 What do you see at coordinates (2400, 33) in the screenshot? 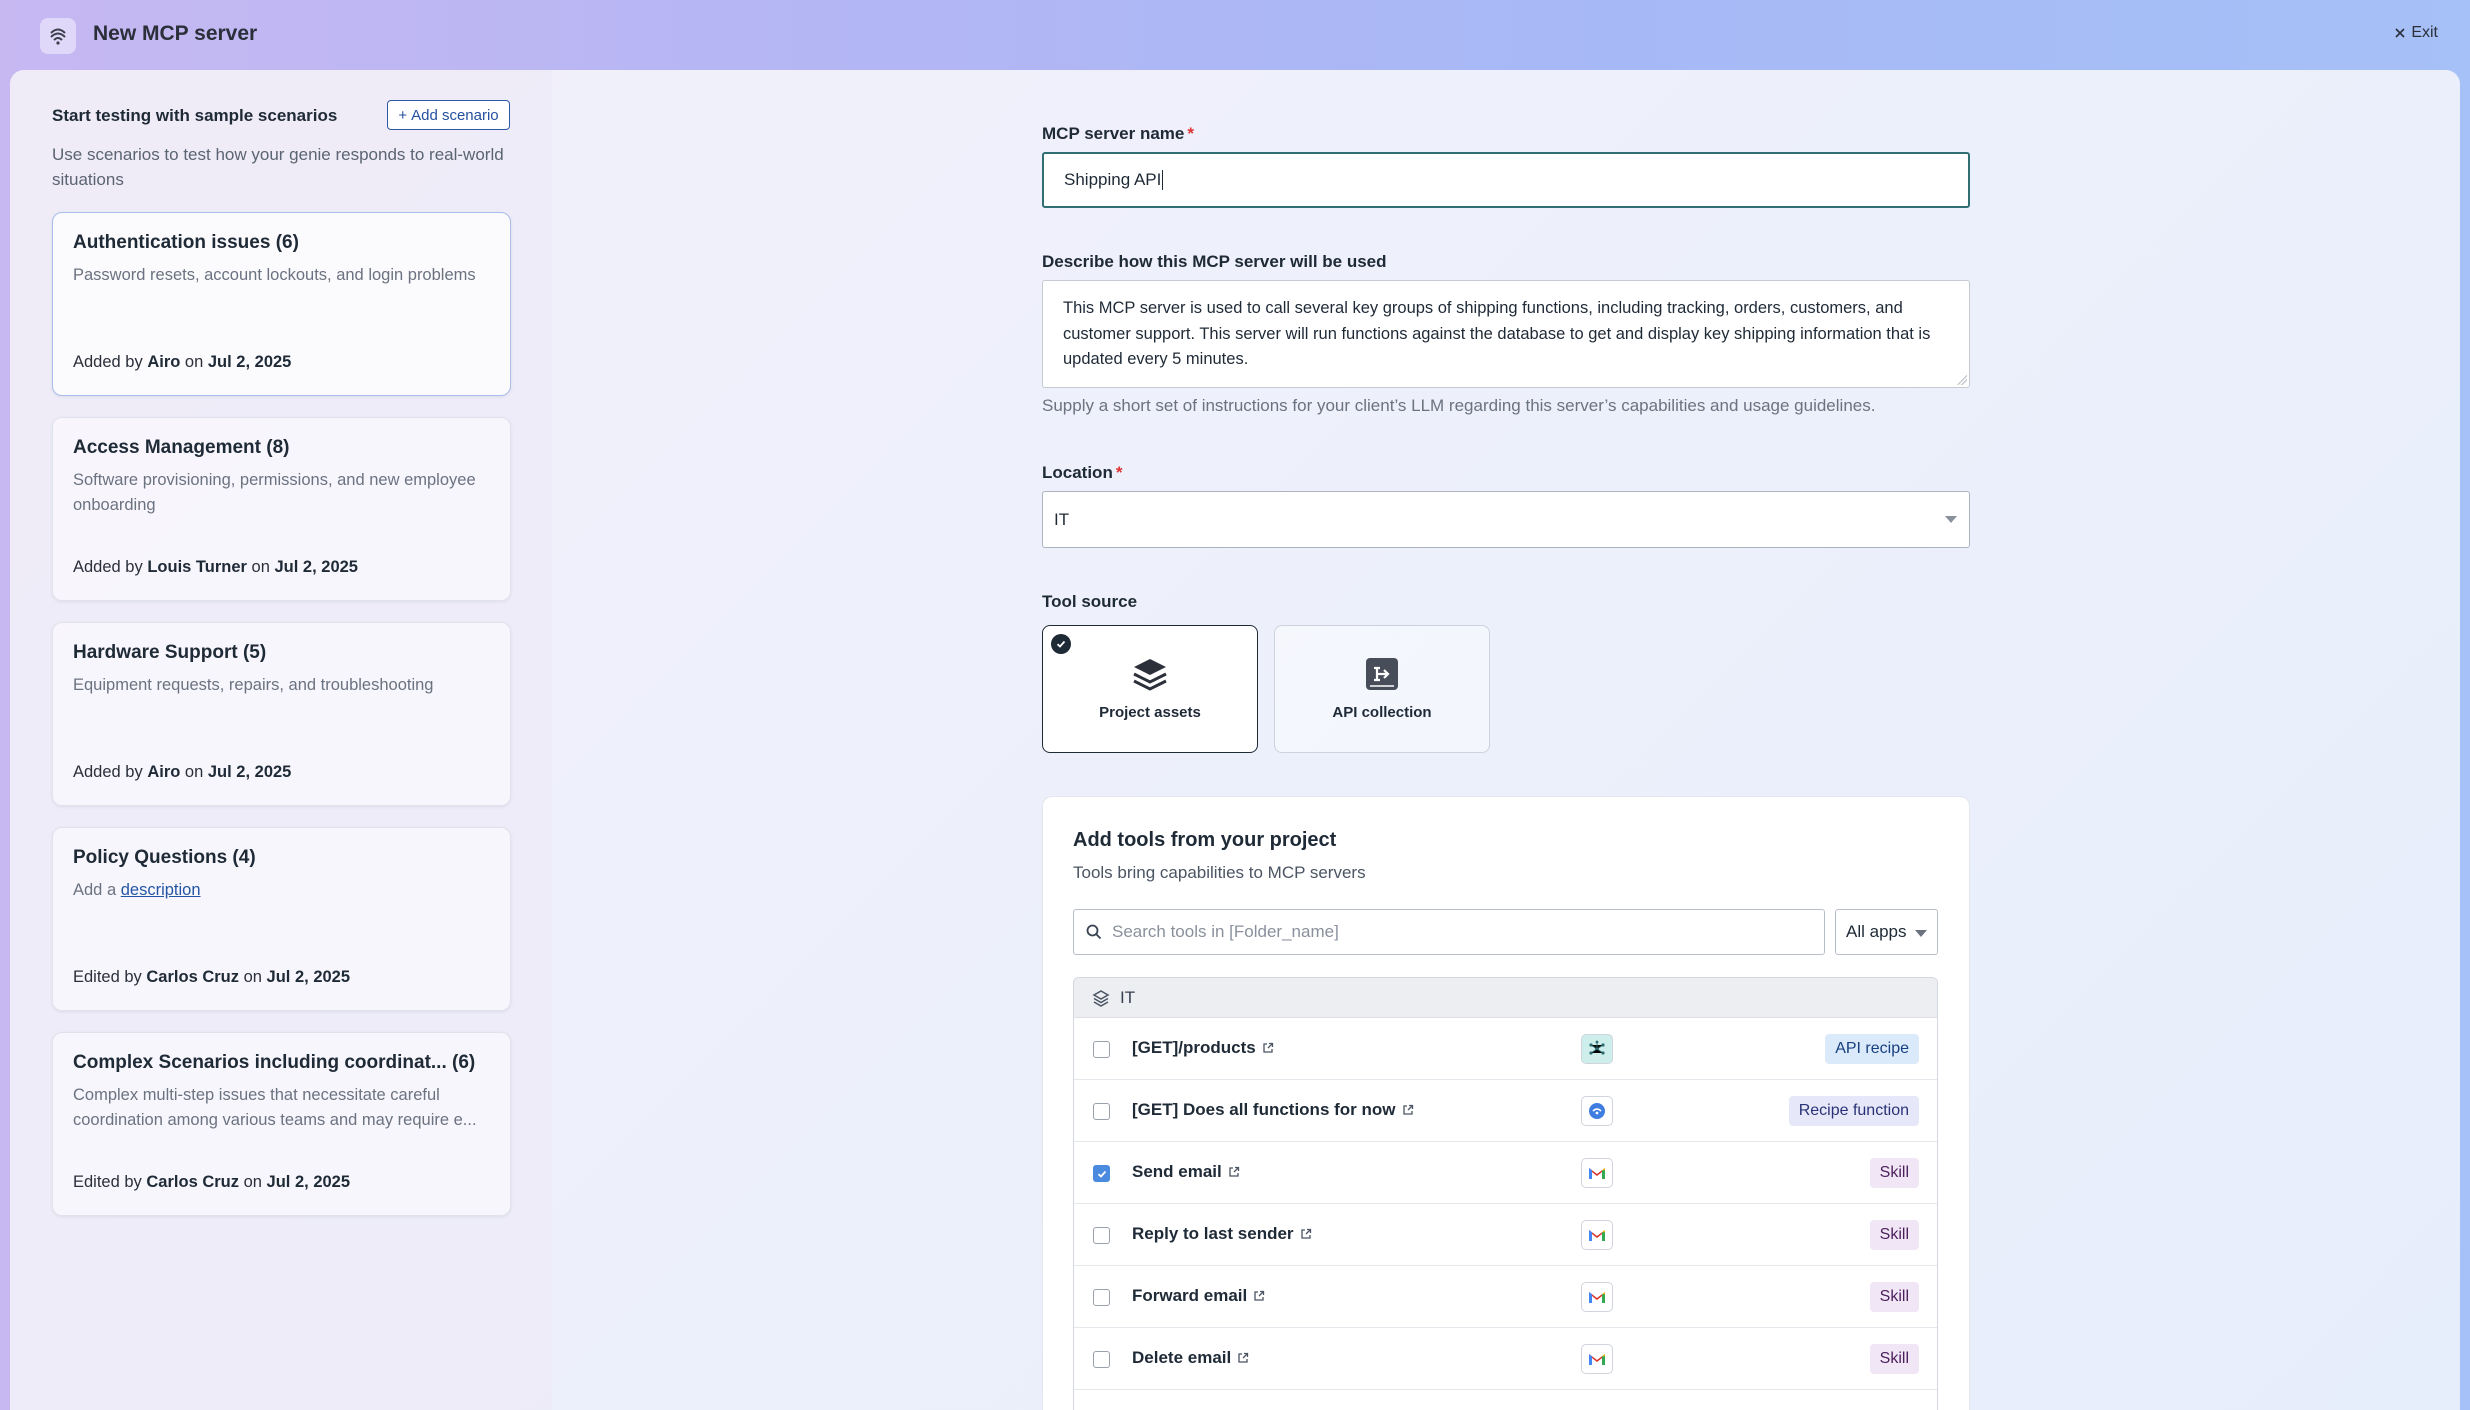
I see `close-icon` at bounding box center [2400, 33].